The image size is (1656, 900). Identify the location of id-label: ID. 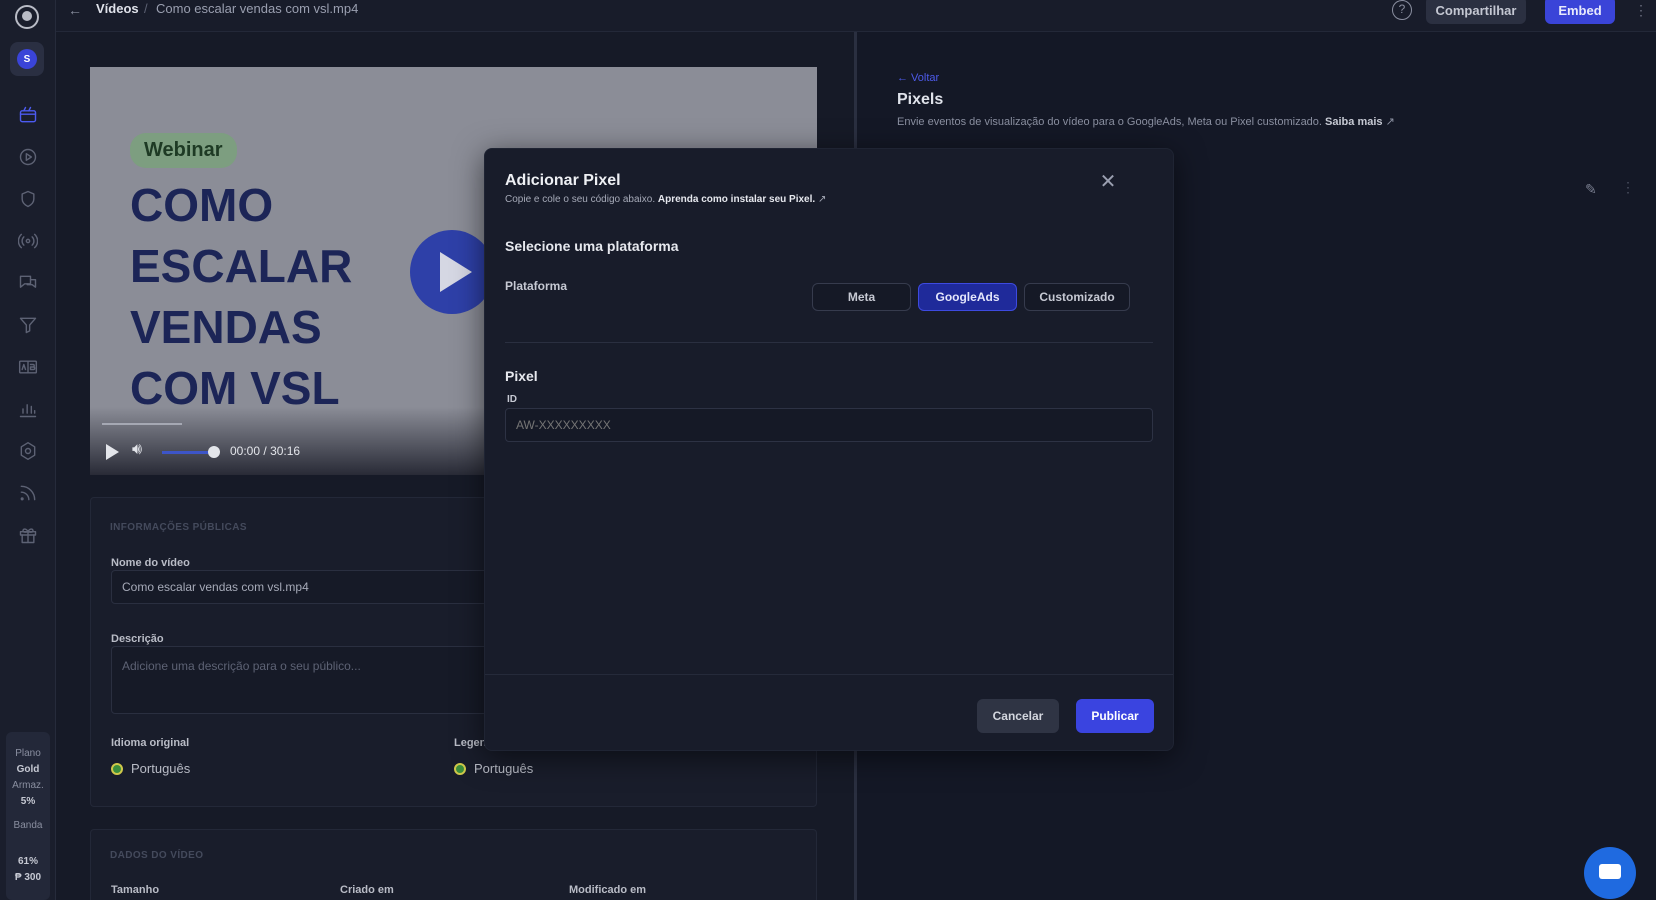
(512, 399).